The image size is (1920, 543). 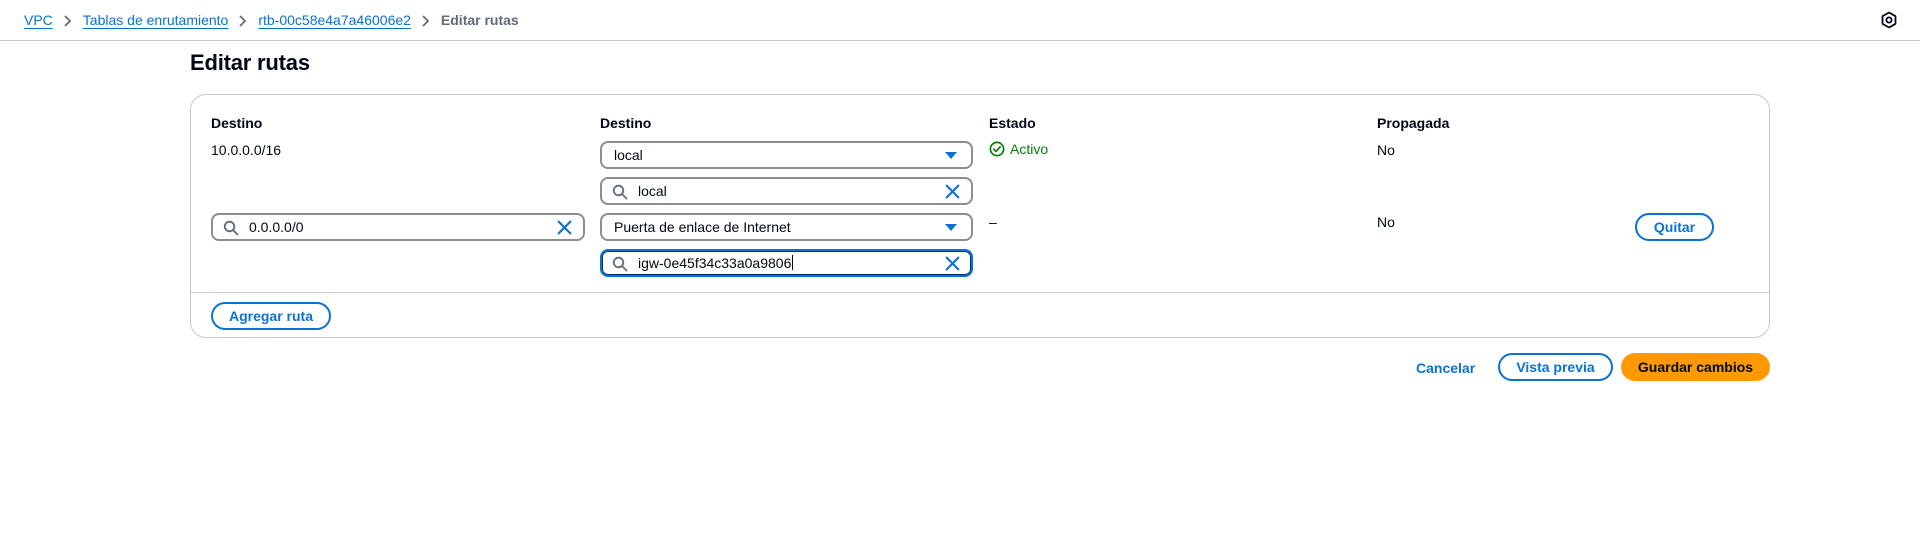 I want to click on breadcrumb-current: Editar rutas, so click(x=479, y=20).